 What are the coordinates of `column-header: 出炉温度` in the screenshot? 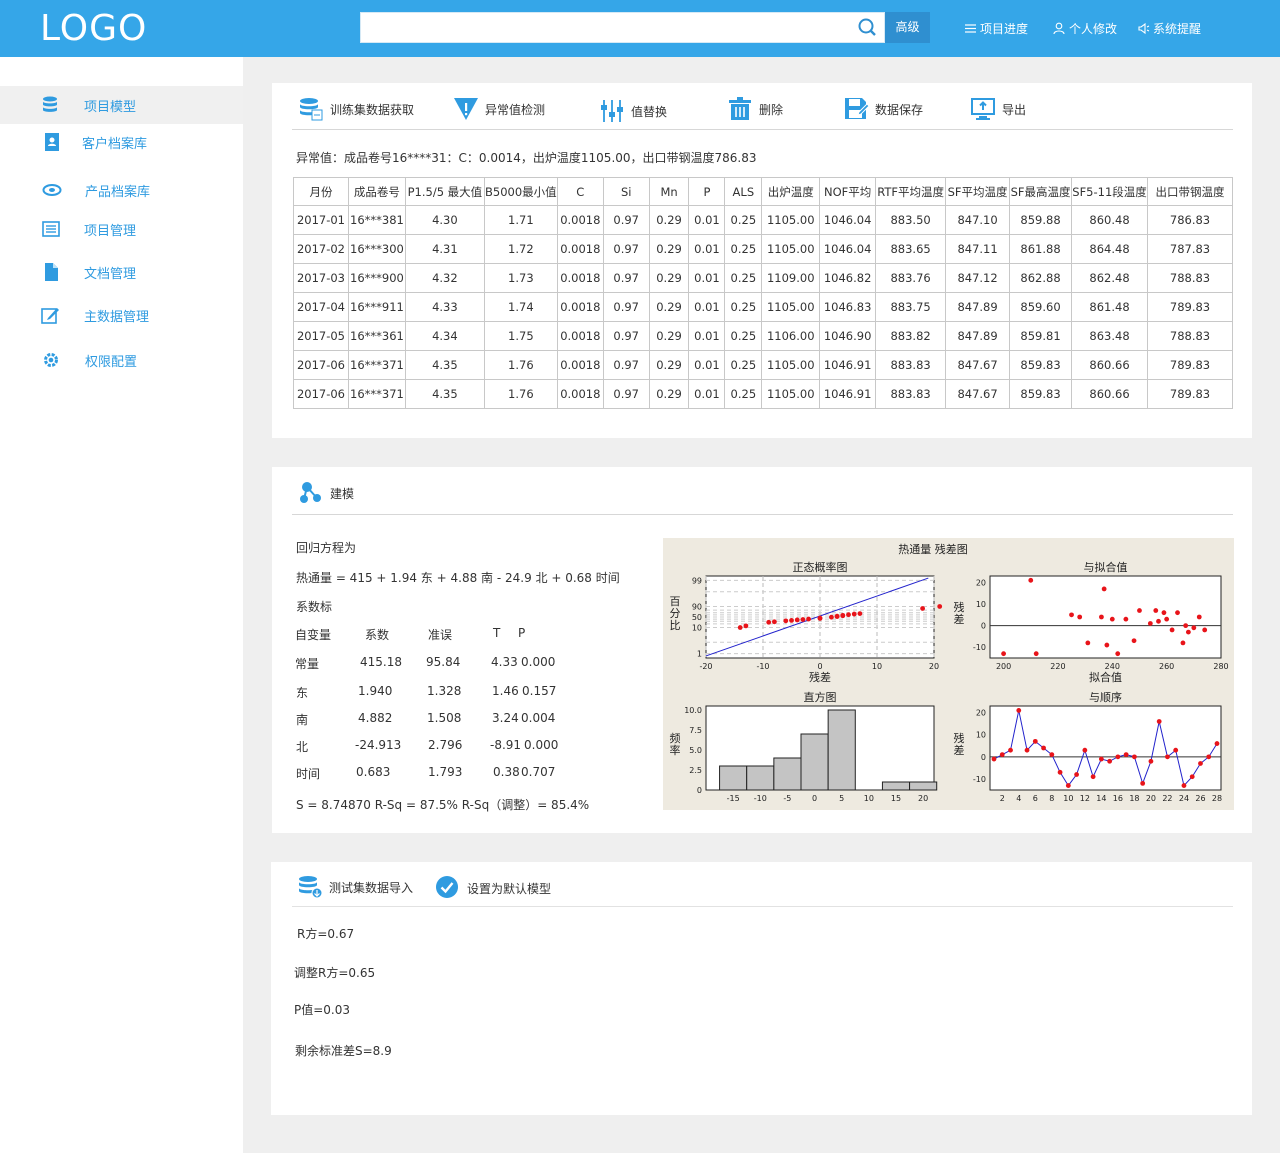 It's located at (791, 191).